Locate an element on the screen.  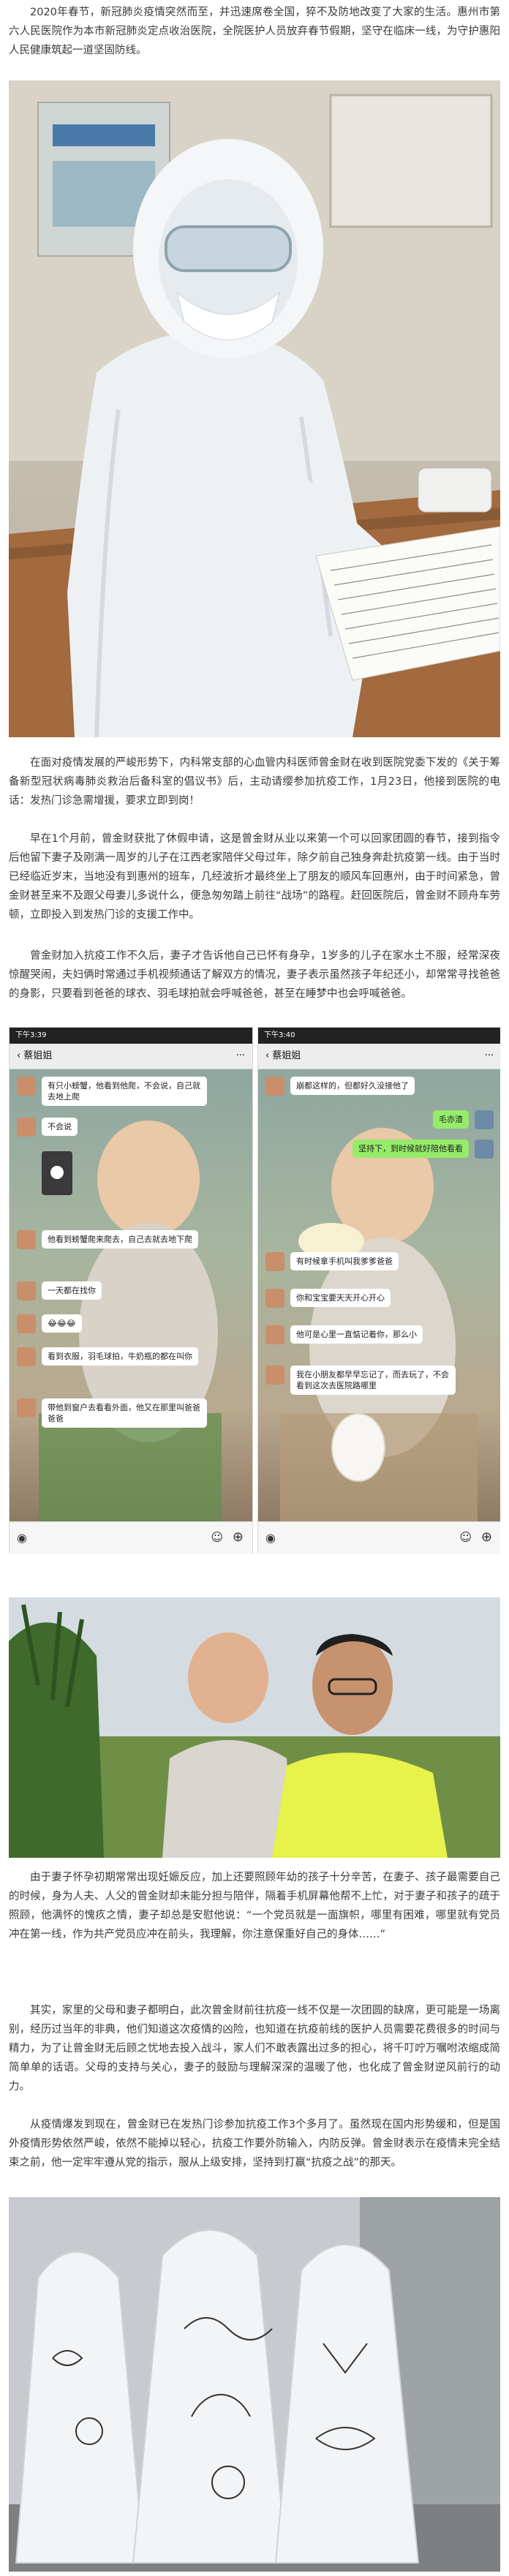
chat-bubble: 一天都在找你 is located at coordinates (72, 1290).